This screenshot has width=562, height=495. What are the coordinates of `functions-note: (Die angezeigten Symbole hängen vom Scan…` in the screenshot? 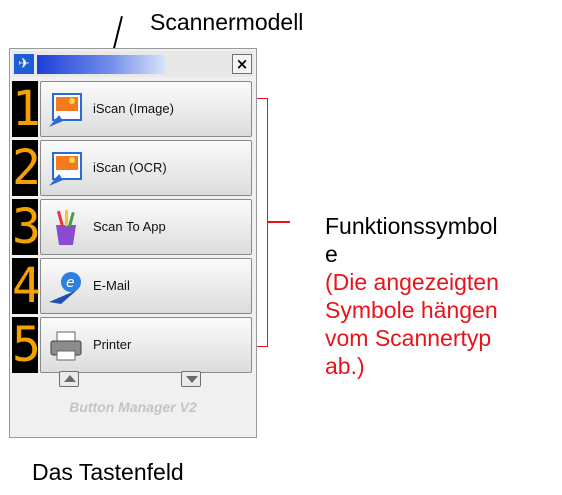 It's located at (412, 324).